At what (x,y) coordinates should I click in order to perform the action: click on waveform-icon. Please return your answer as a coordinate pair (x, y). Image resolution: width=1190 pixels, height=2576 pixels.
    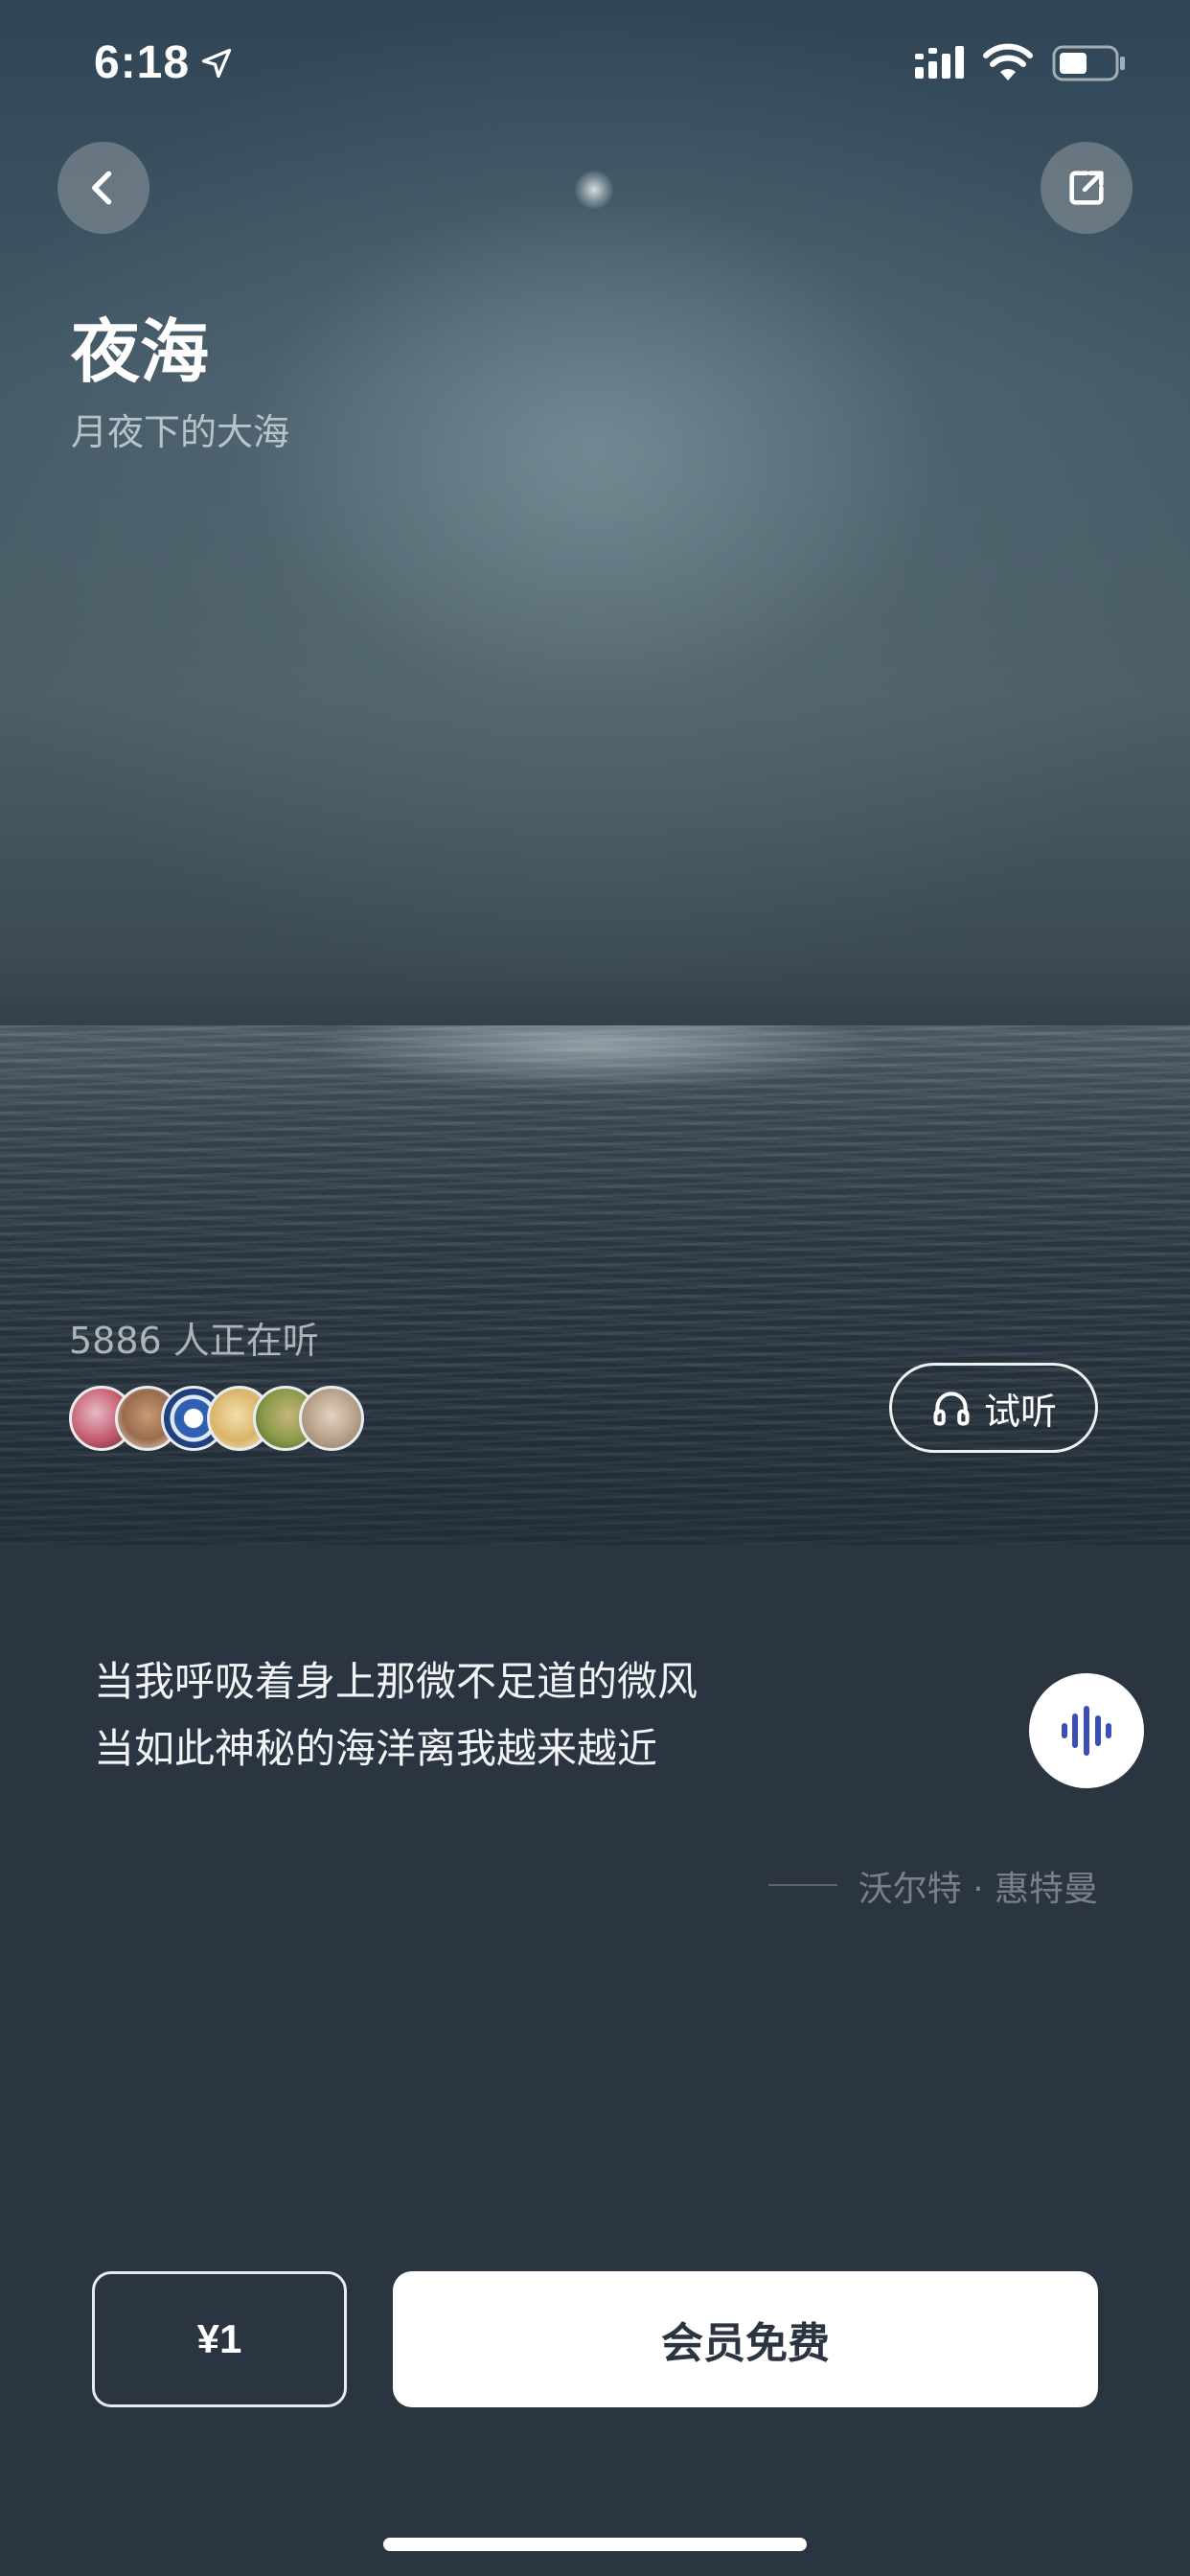
    Looking at the image, I should click on (1087, 1731).